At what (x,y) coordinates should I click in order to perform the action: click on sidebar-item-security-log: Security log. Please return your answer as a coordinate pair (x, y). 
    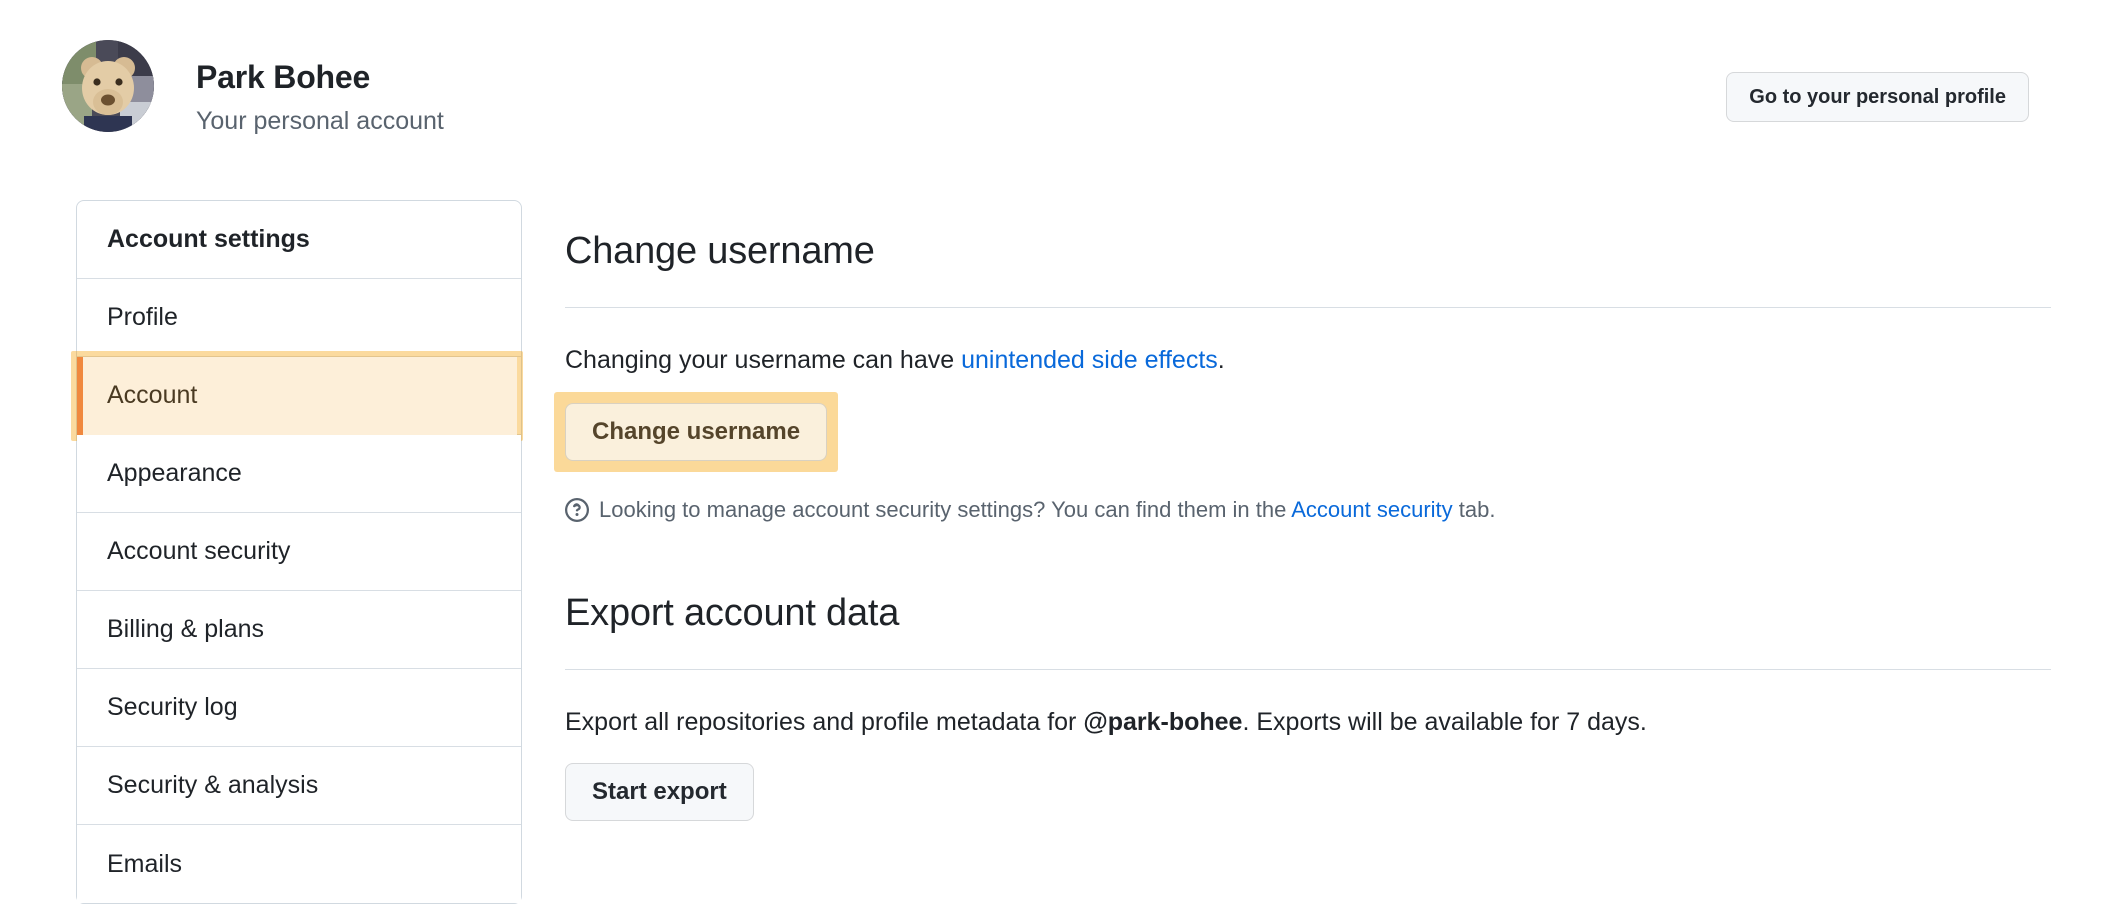
    Looking at the image, I should click on (299, 708).